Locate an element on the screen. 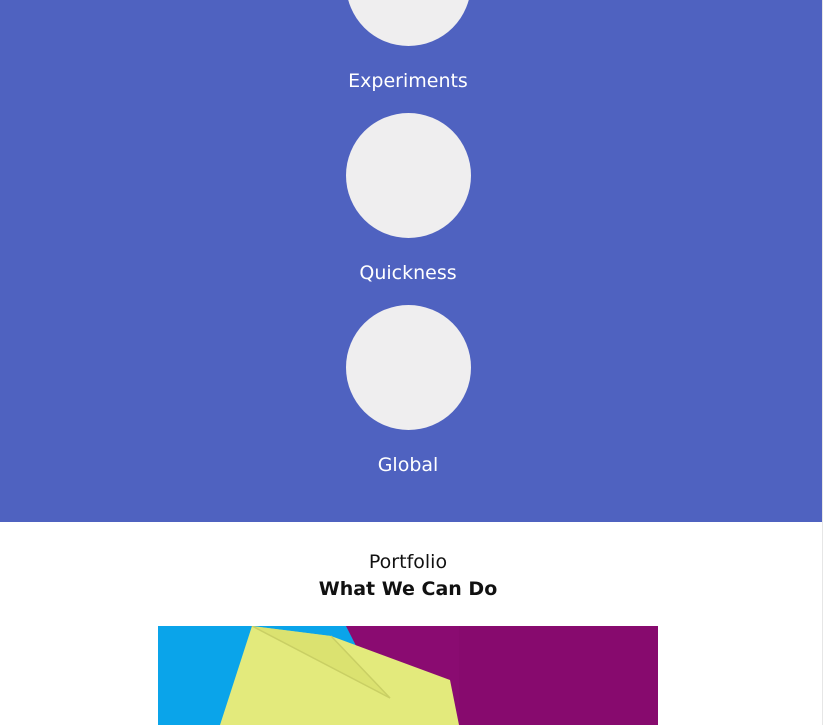  portfolio-heading: Portfolio What We Can Do is located at coordinates (408, 576).